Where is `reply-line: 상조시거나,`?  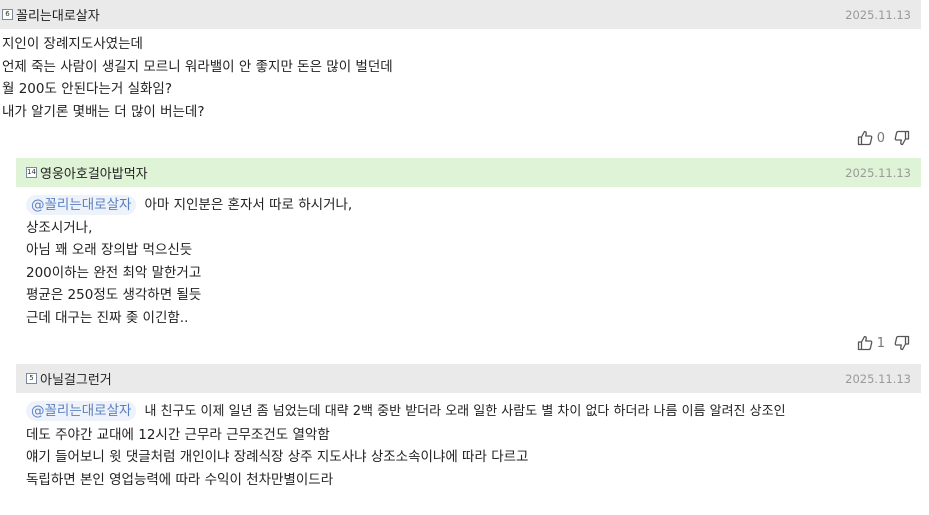
reply-line: 상조시거나, is located at coordinates (59, 227).